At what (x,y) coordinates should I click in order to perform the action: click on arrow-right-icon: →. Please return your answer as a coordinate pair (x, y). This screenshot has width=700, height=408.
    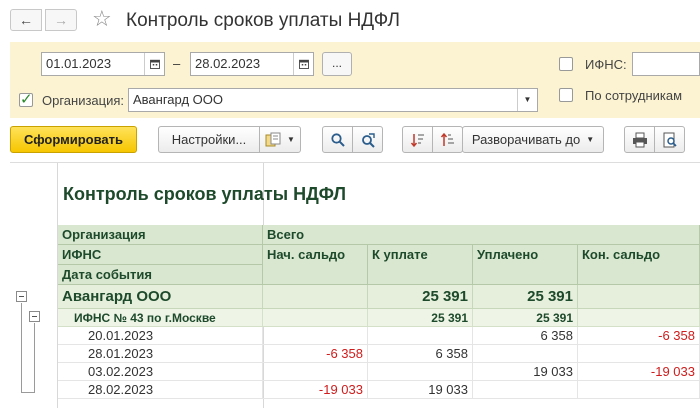
    Looking at the image, I should click on (61, 20).